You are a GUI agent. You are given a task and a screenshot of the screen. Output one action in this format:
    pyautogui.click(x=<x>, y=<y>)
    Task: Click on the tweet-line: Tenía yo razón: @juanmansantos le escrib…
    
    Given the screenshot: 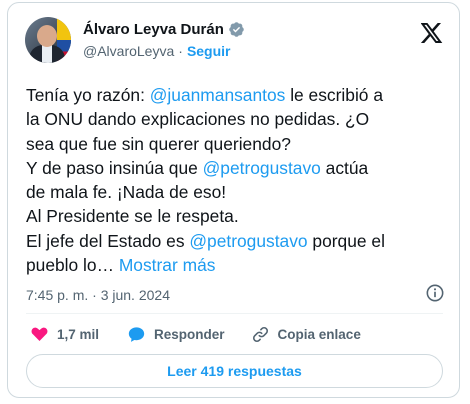 What is the action you would take?
    pyautogui.click(x=236, y=95)
    